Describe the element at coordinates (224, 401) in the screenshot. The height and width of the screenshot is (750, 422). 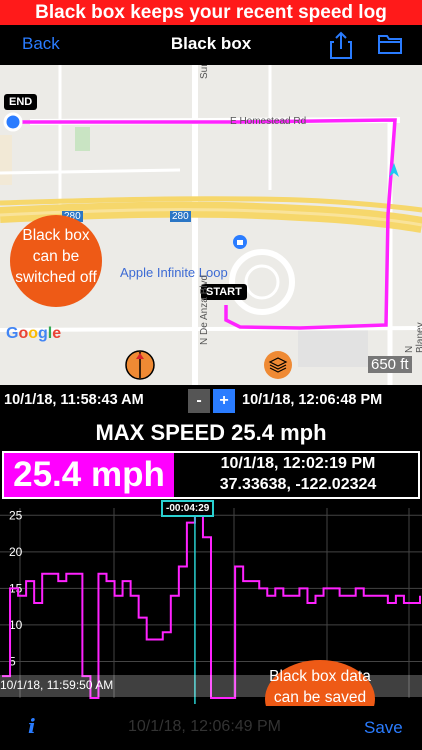
I see `zoom-in-button: +` at that location.